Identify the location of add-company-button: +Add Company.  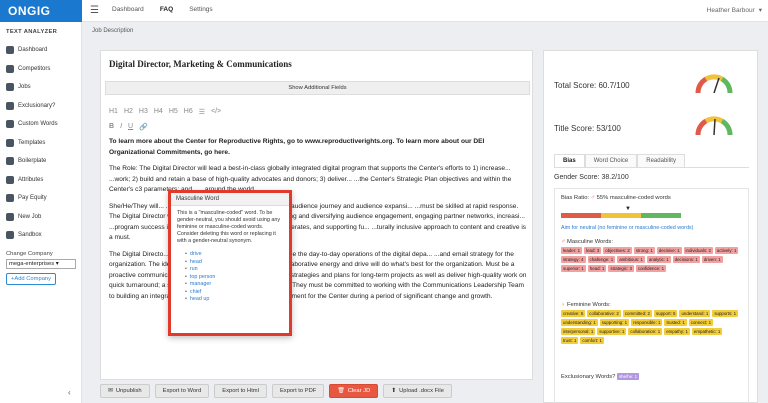
(31, 278).